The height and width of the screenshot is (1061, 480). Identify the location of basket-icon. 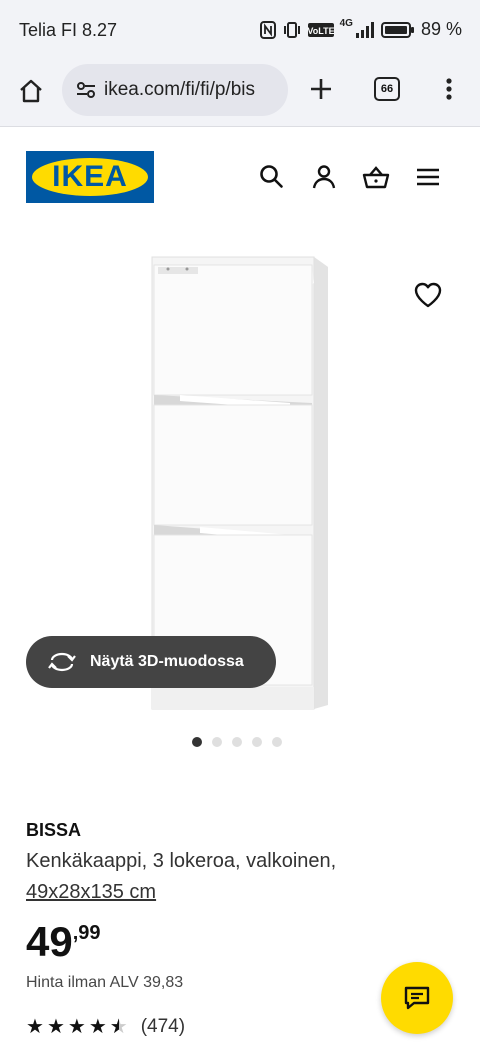
(376, 177).